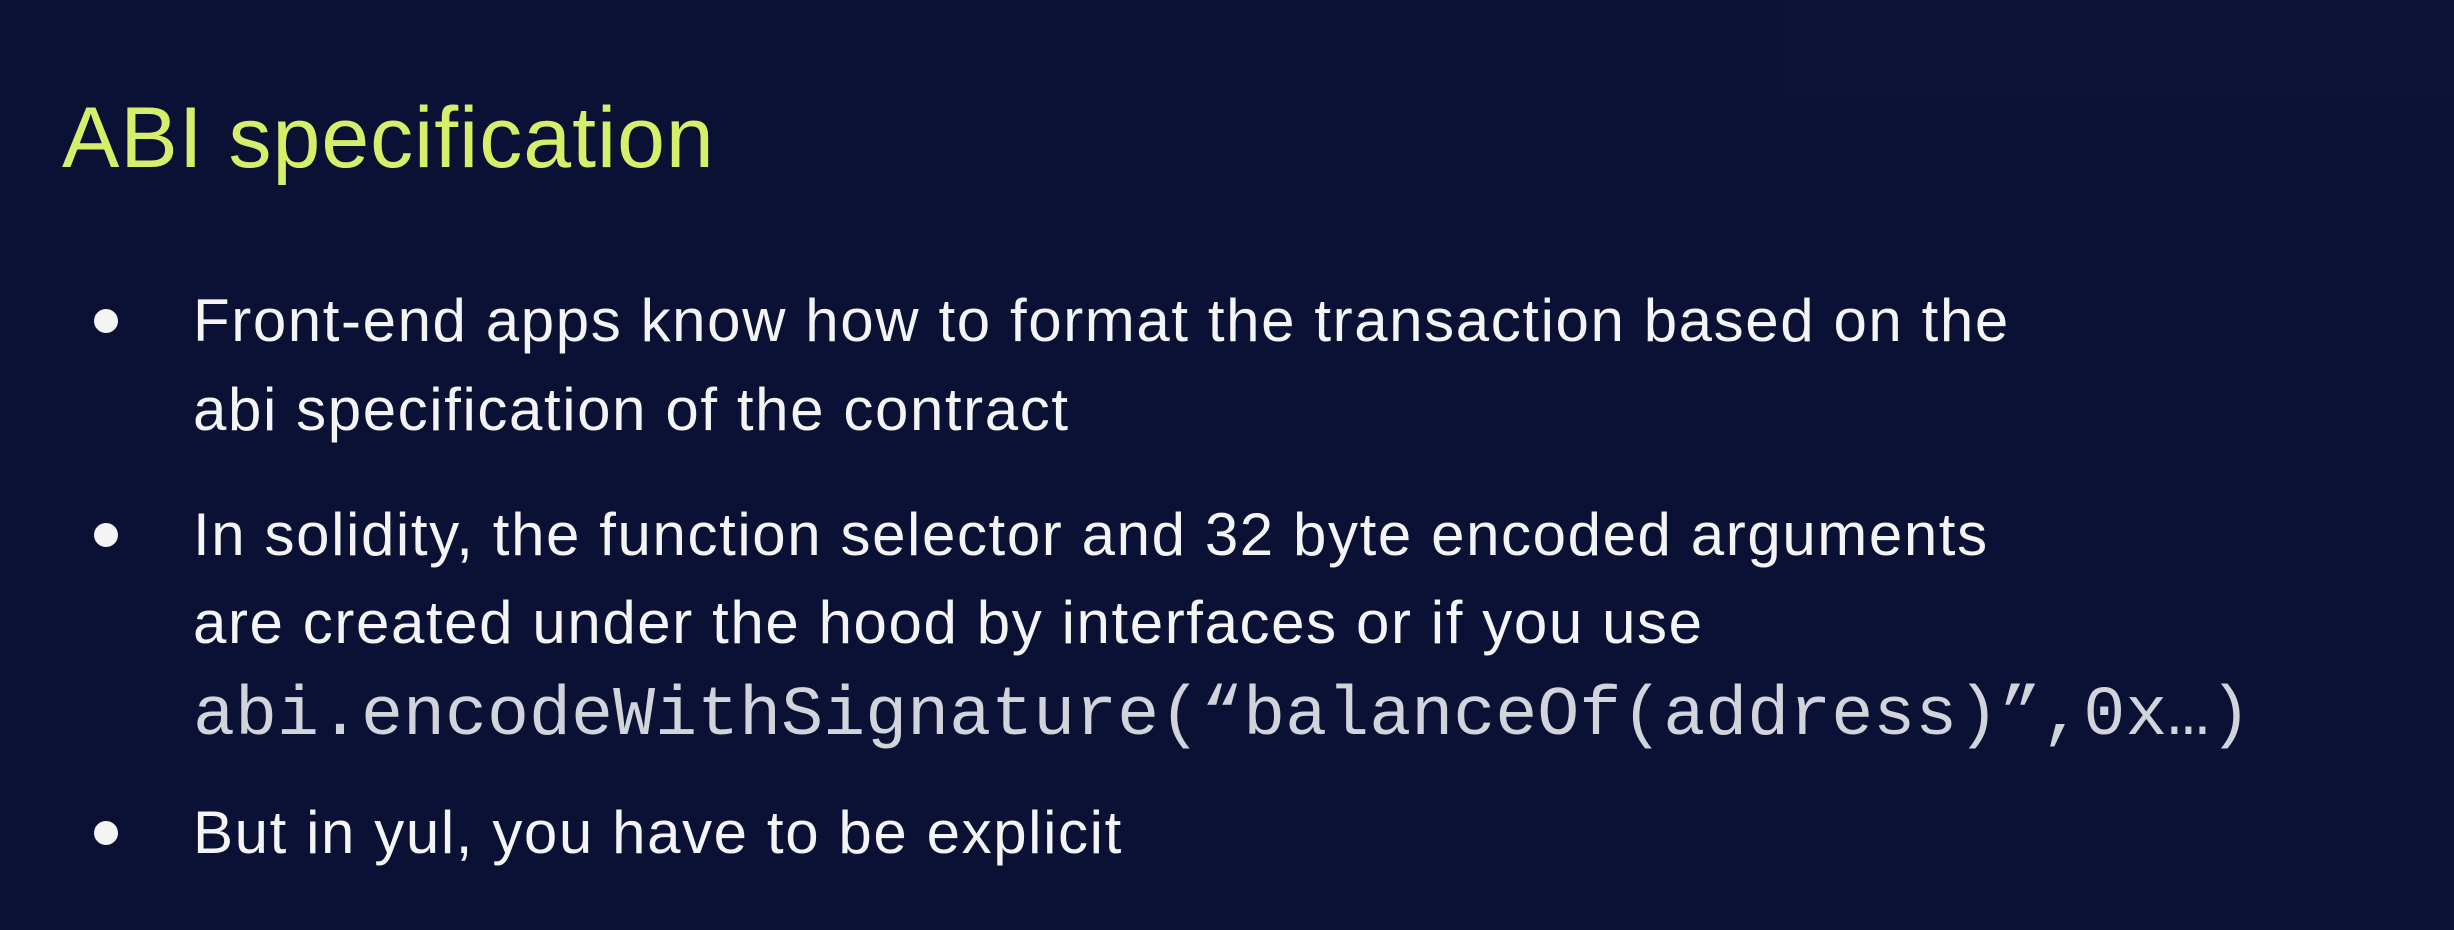  What do you see at coordinates (631, 409) in the screenshot?
I see `bullet-1-line-2: abi specification of the contract` at bounding box center [631, 409].